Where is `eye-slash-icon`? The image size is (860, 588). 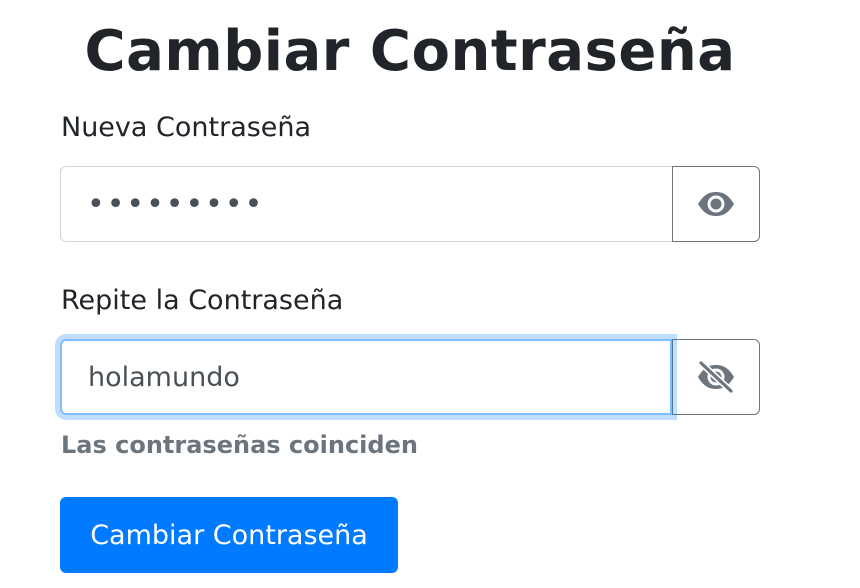 eye-slash-icon is located at coordinates (716, 377).